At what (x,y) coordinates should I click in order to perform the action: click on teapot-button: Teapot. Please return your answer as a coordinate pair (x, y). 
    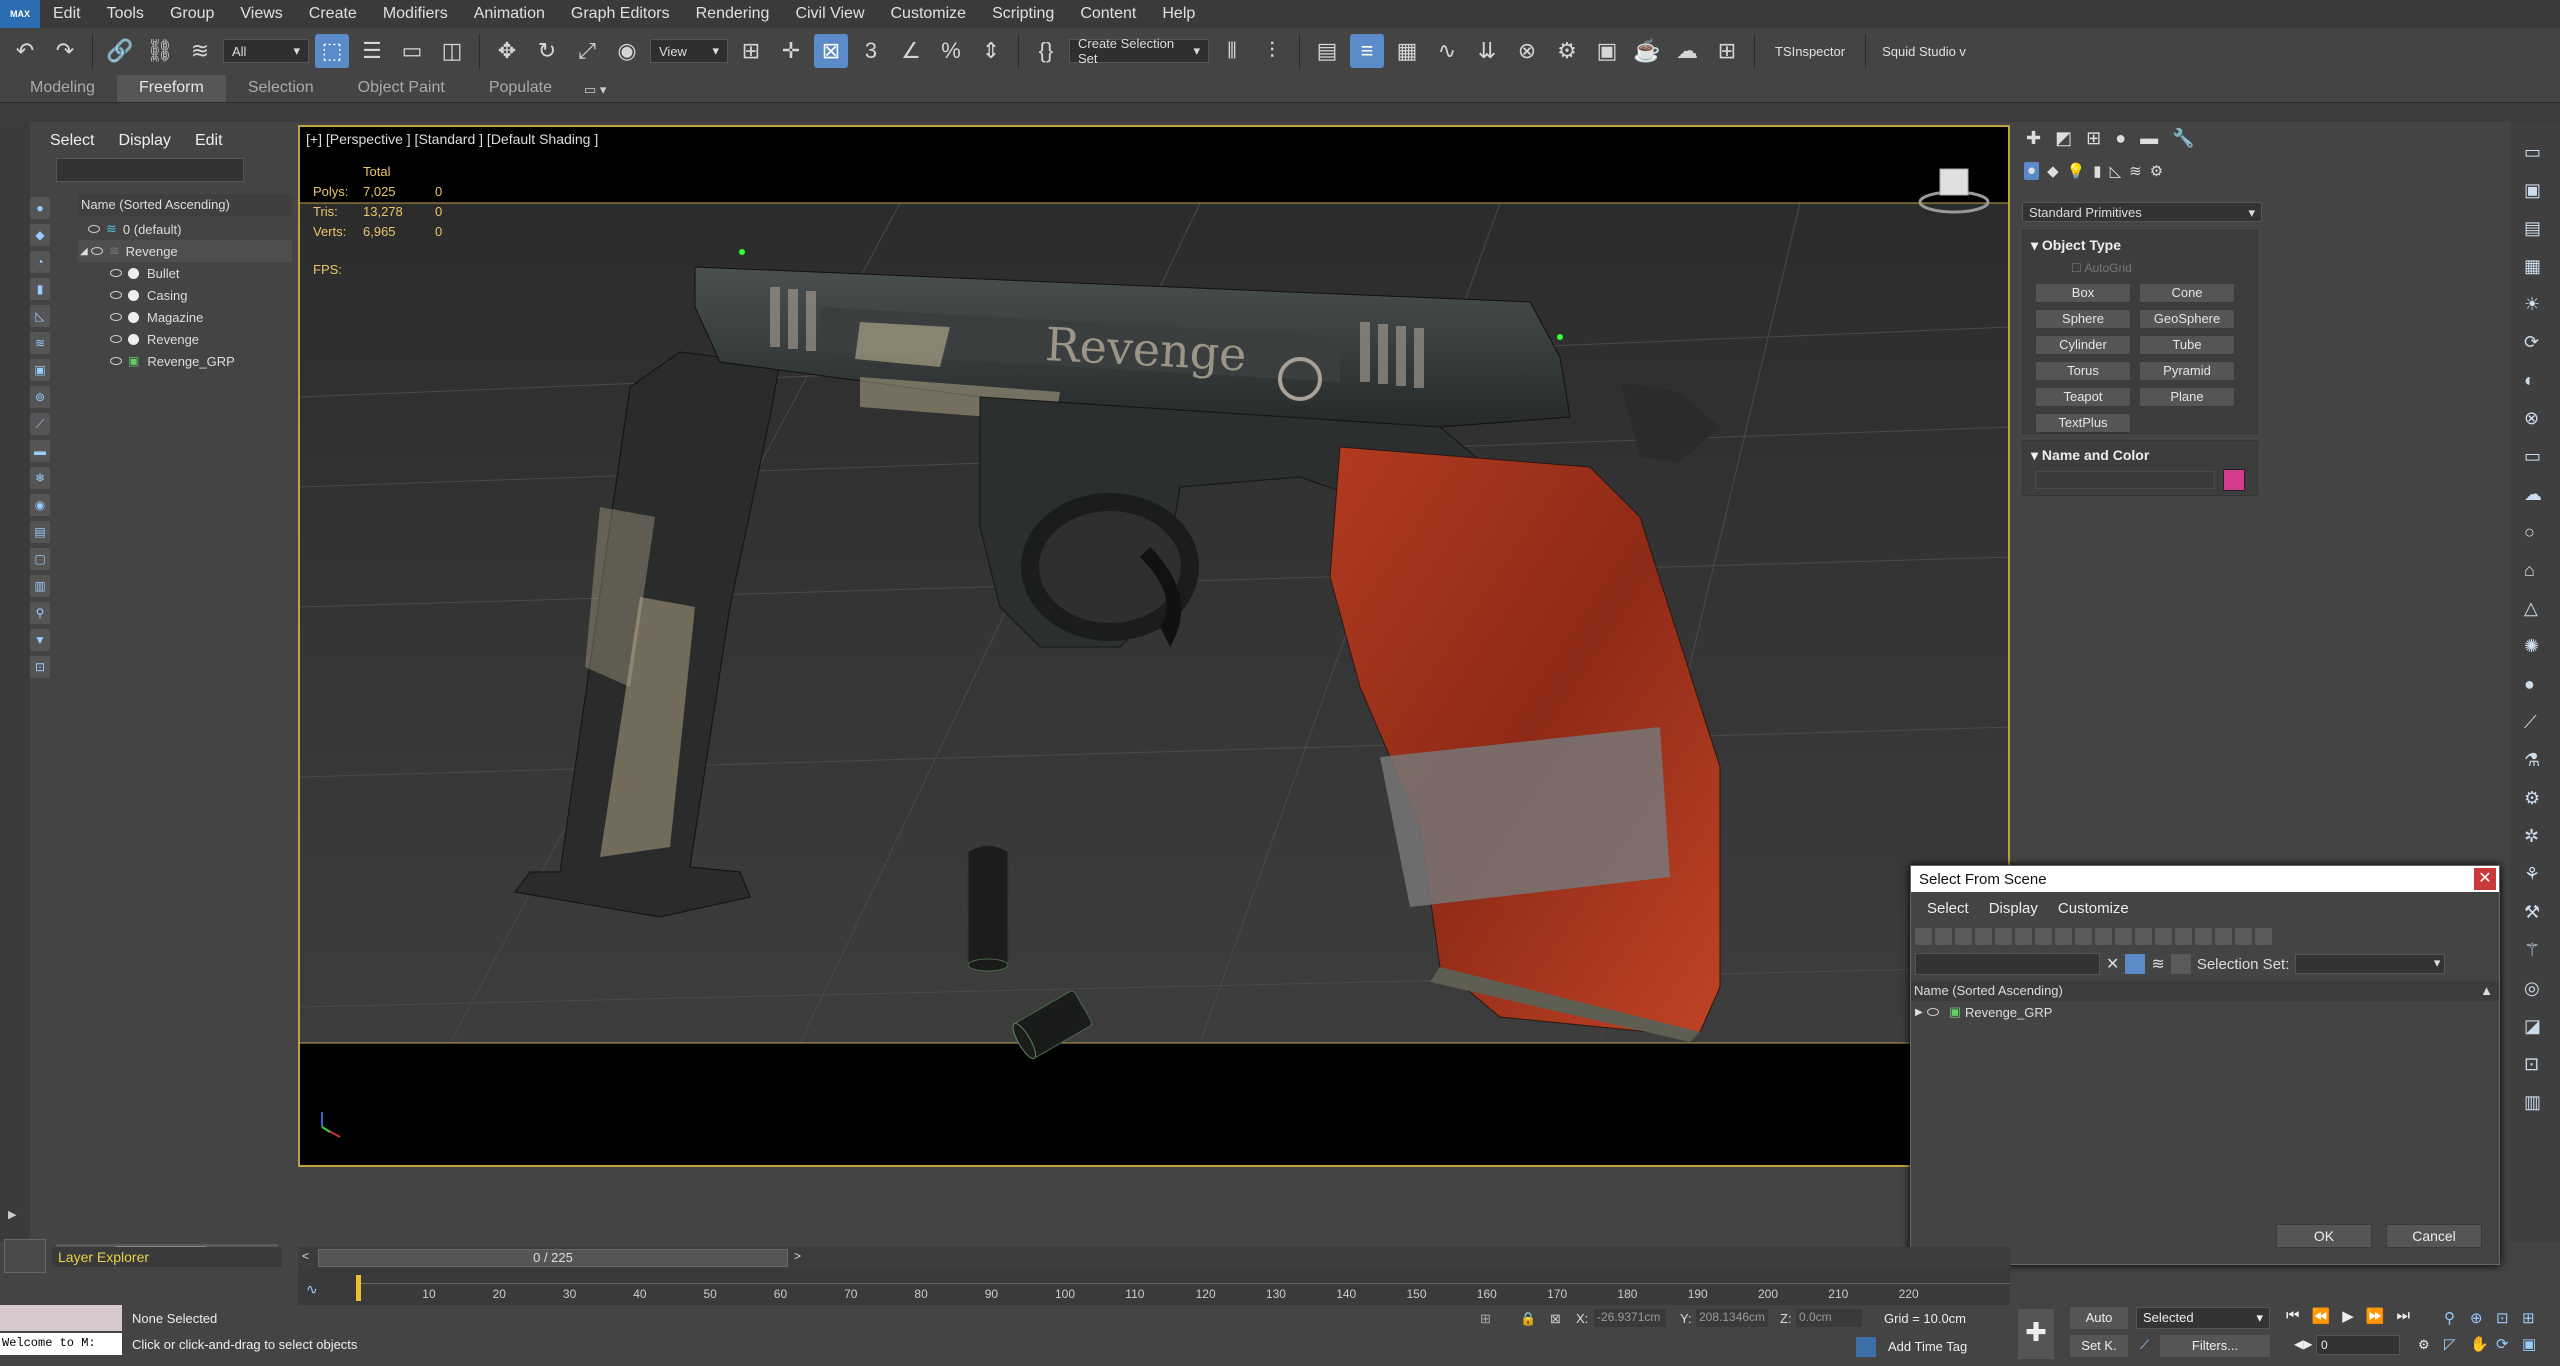
    Looking at the image, I should click on (2083, 397).